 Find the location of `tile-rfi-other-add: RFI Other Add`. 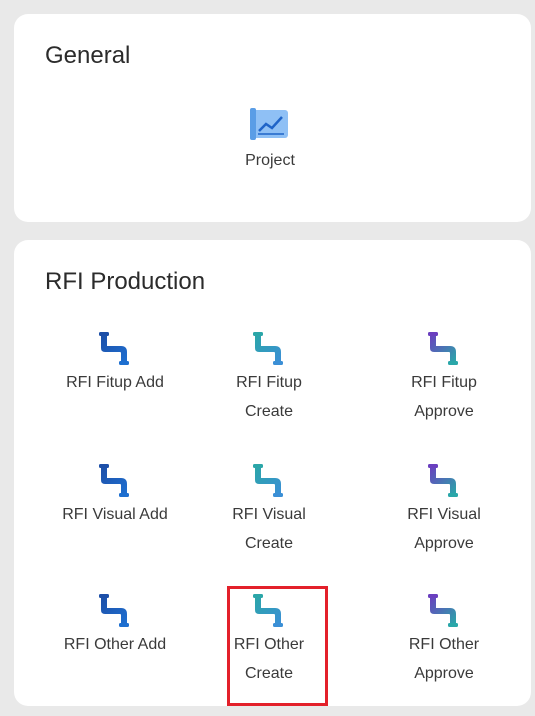

tile-rfi-other-add: RFI Other Add is located at coordinates (115, 625).